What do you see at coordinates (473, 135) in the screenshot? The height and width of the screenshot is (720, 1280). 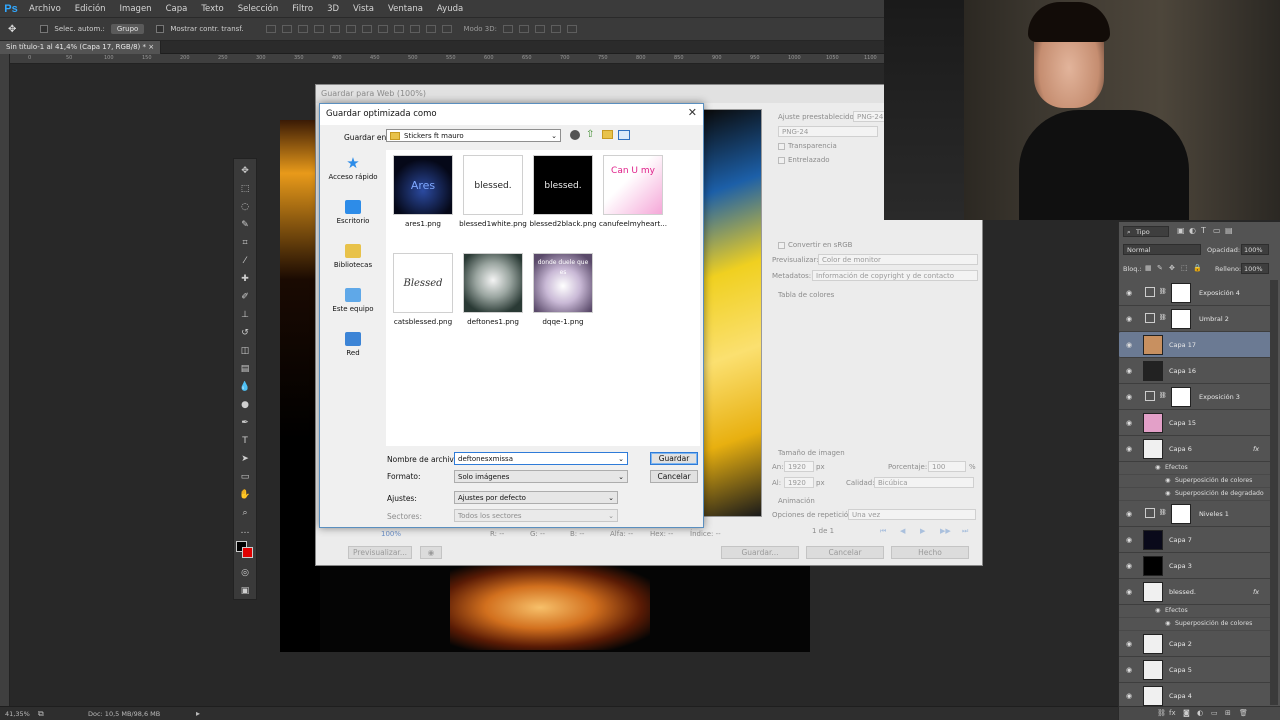 I see `save-in-select: Stickers ft mauro ⌄` at bounding box center [473, 135].